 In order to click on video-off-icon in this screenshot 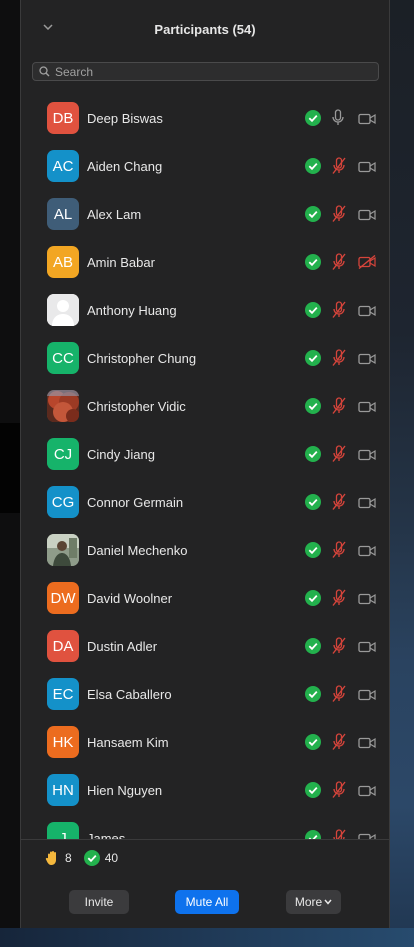, I will do `click(367, 264)`.